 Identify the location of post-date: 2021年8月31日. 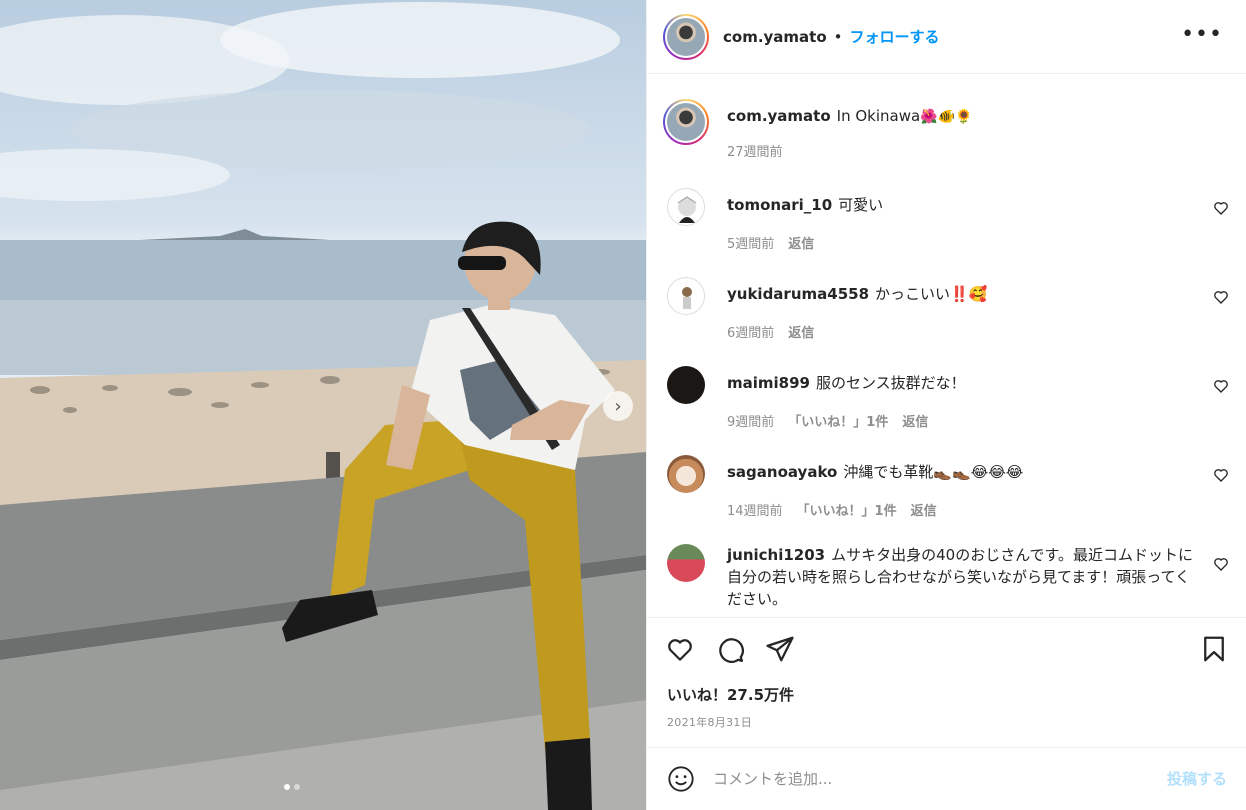
(709, 722).